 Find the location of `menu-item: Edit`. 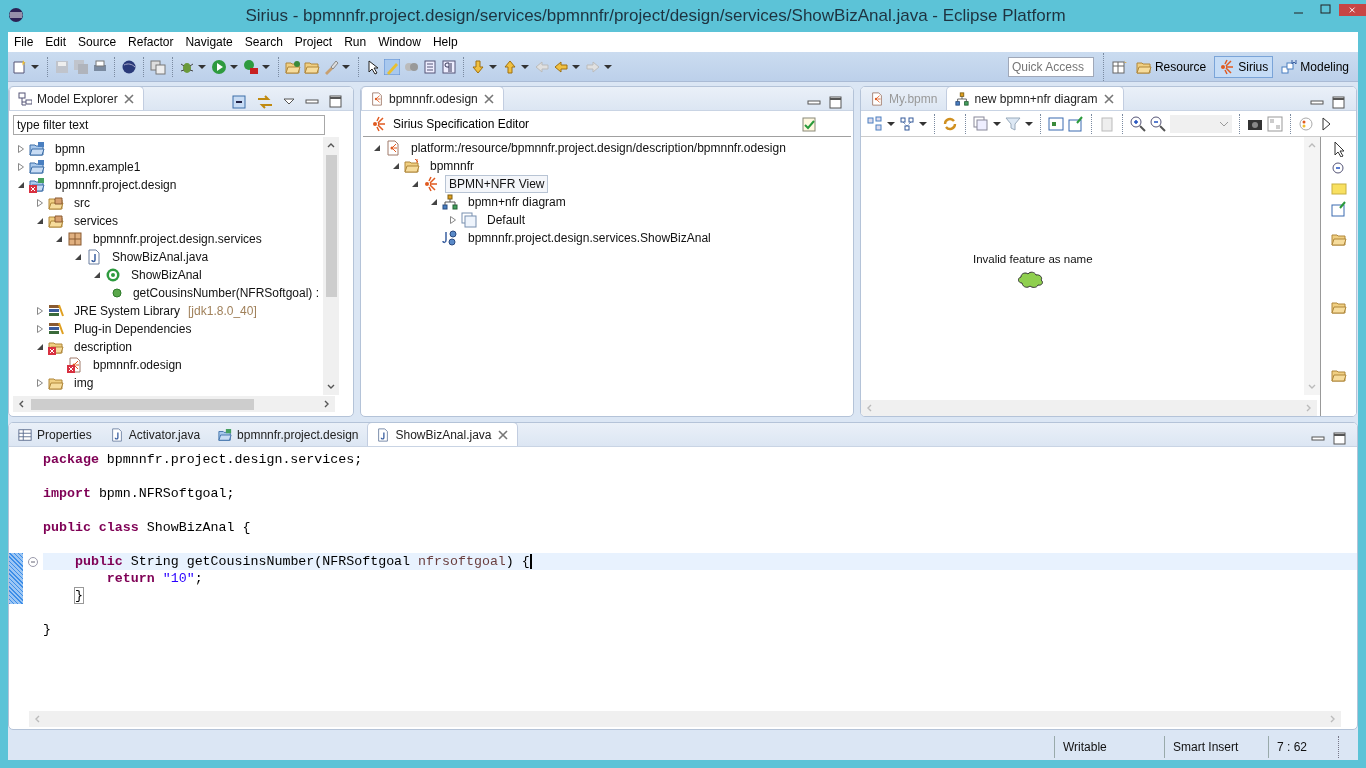

menu-item: Edit is located at coordinates (56, 42).